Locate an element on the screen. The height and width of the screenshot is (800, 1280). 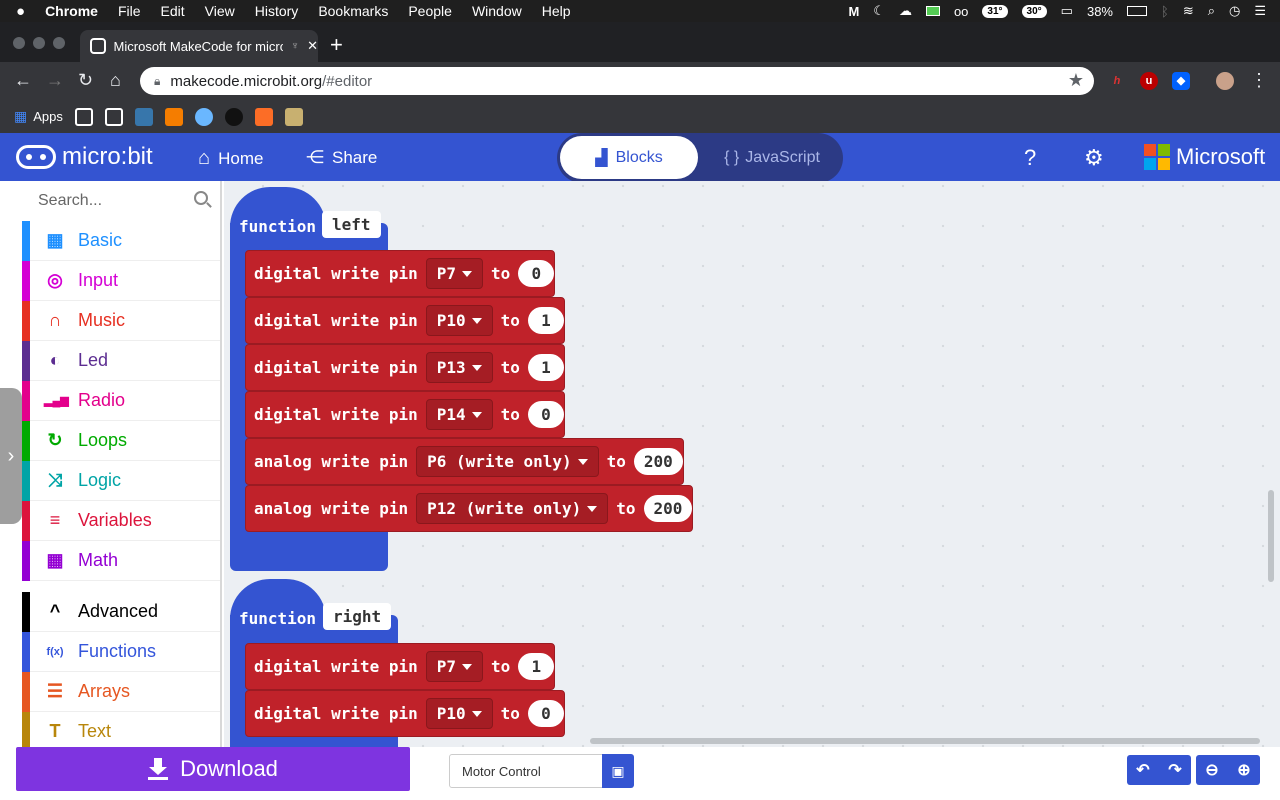
flag-icon is located at coordinates (932, 11).